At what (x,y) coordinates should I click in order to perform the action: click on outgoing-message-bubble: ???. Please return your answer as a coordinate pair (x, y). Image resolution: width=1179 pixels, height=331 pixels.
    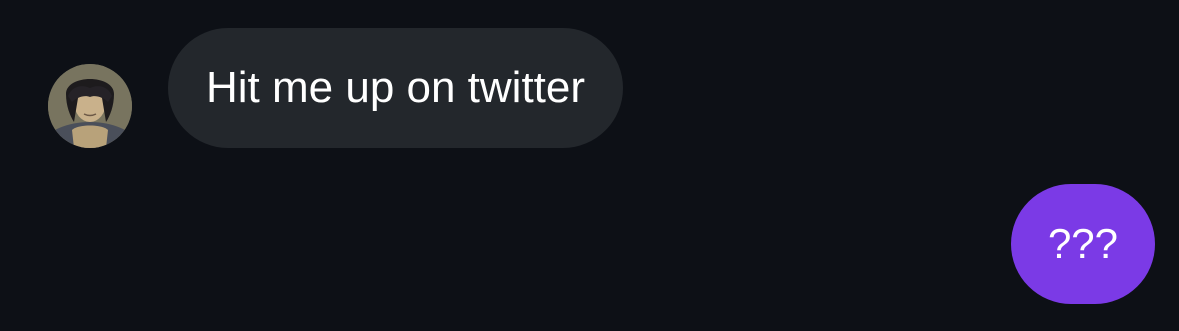
    Looking at the image, I should click on (1083, 244).